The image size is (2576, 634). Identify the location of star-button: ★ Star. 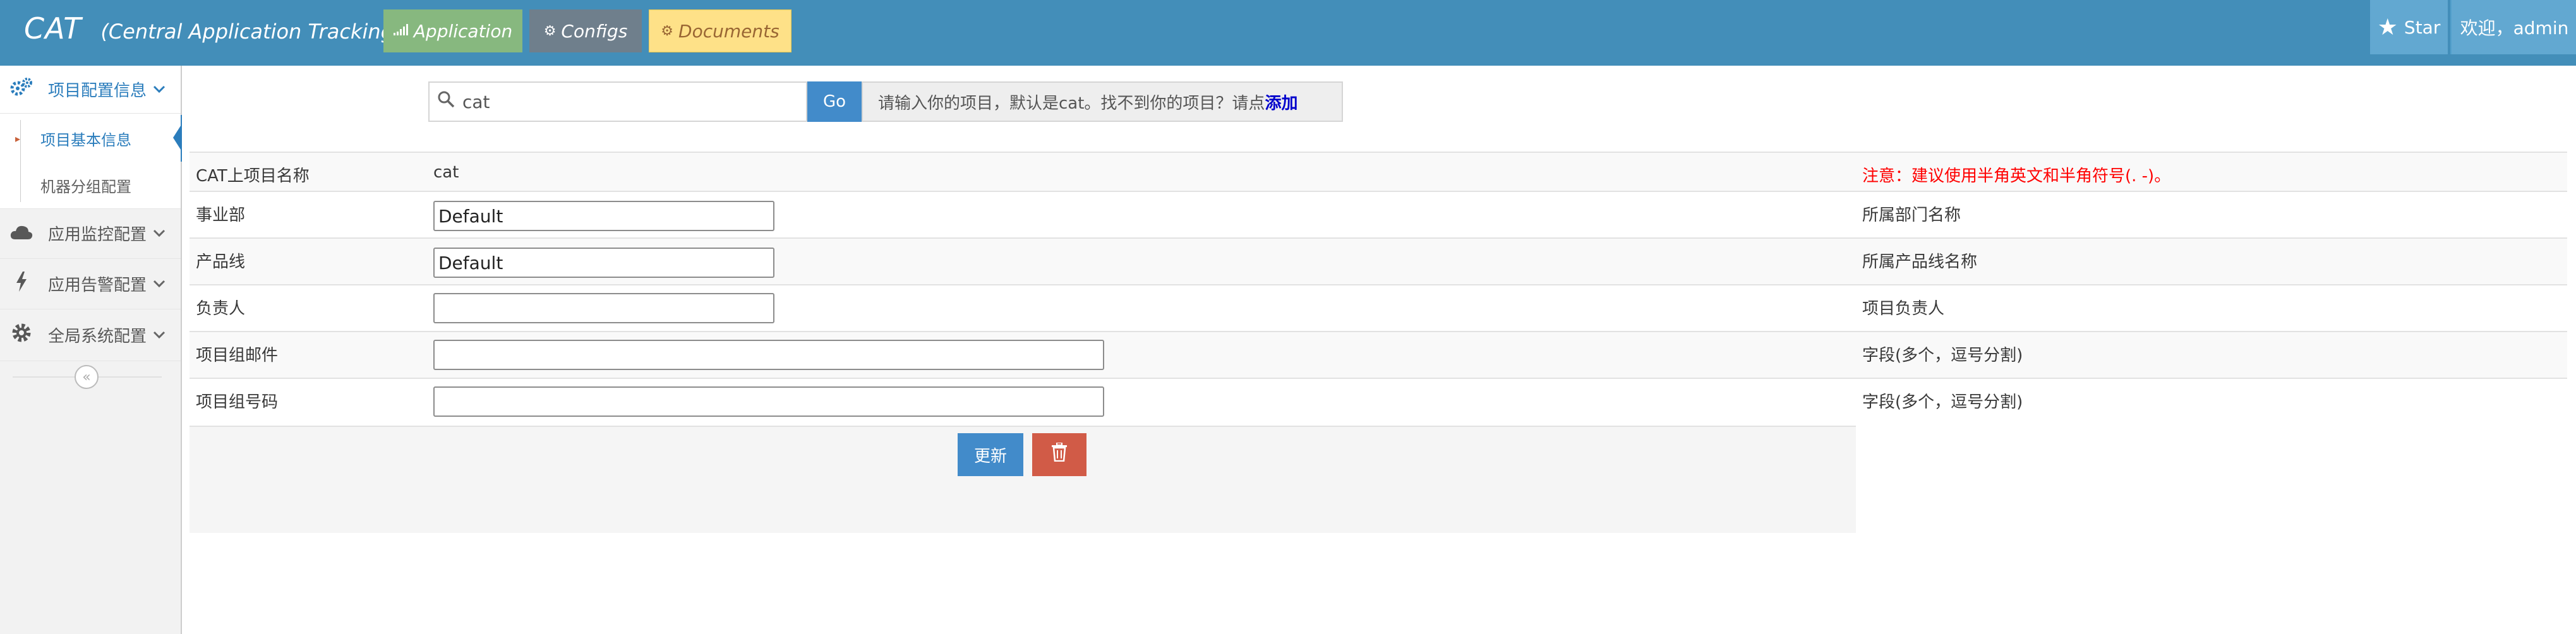
(2409, 27).